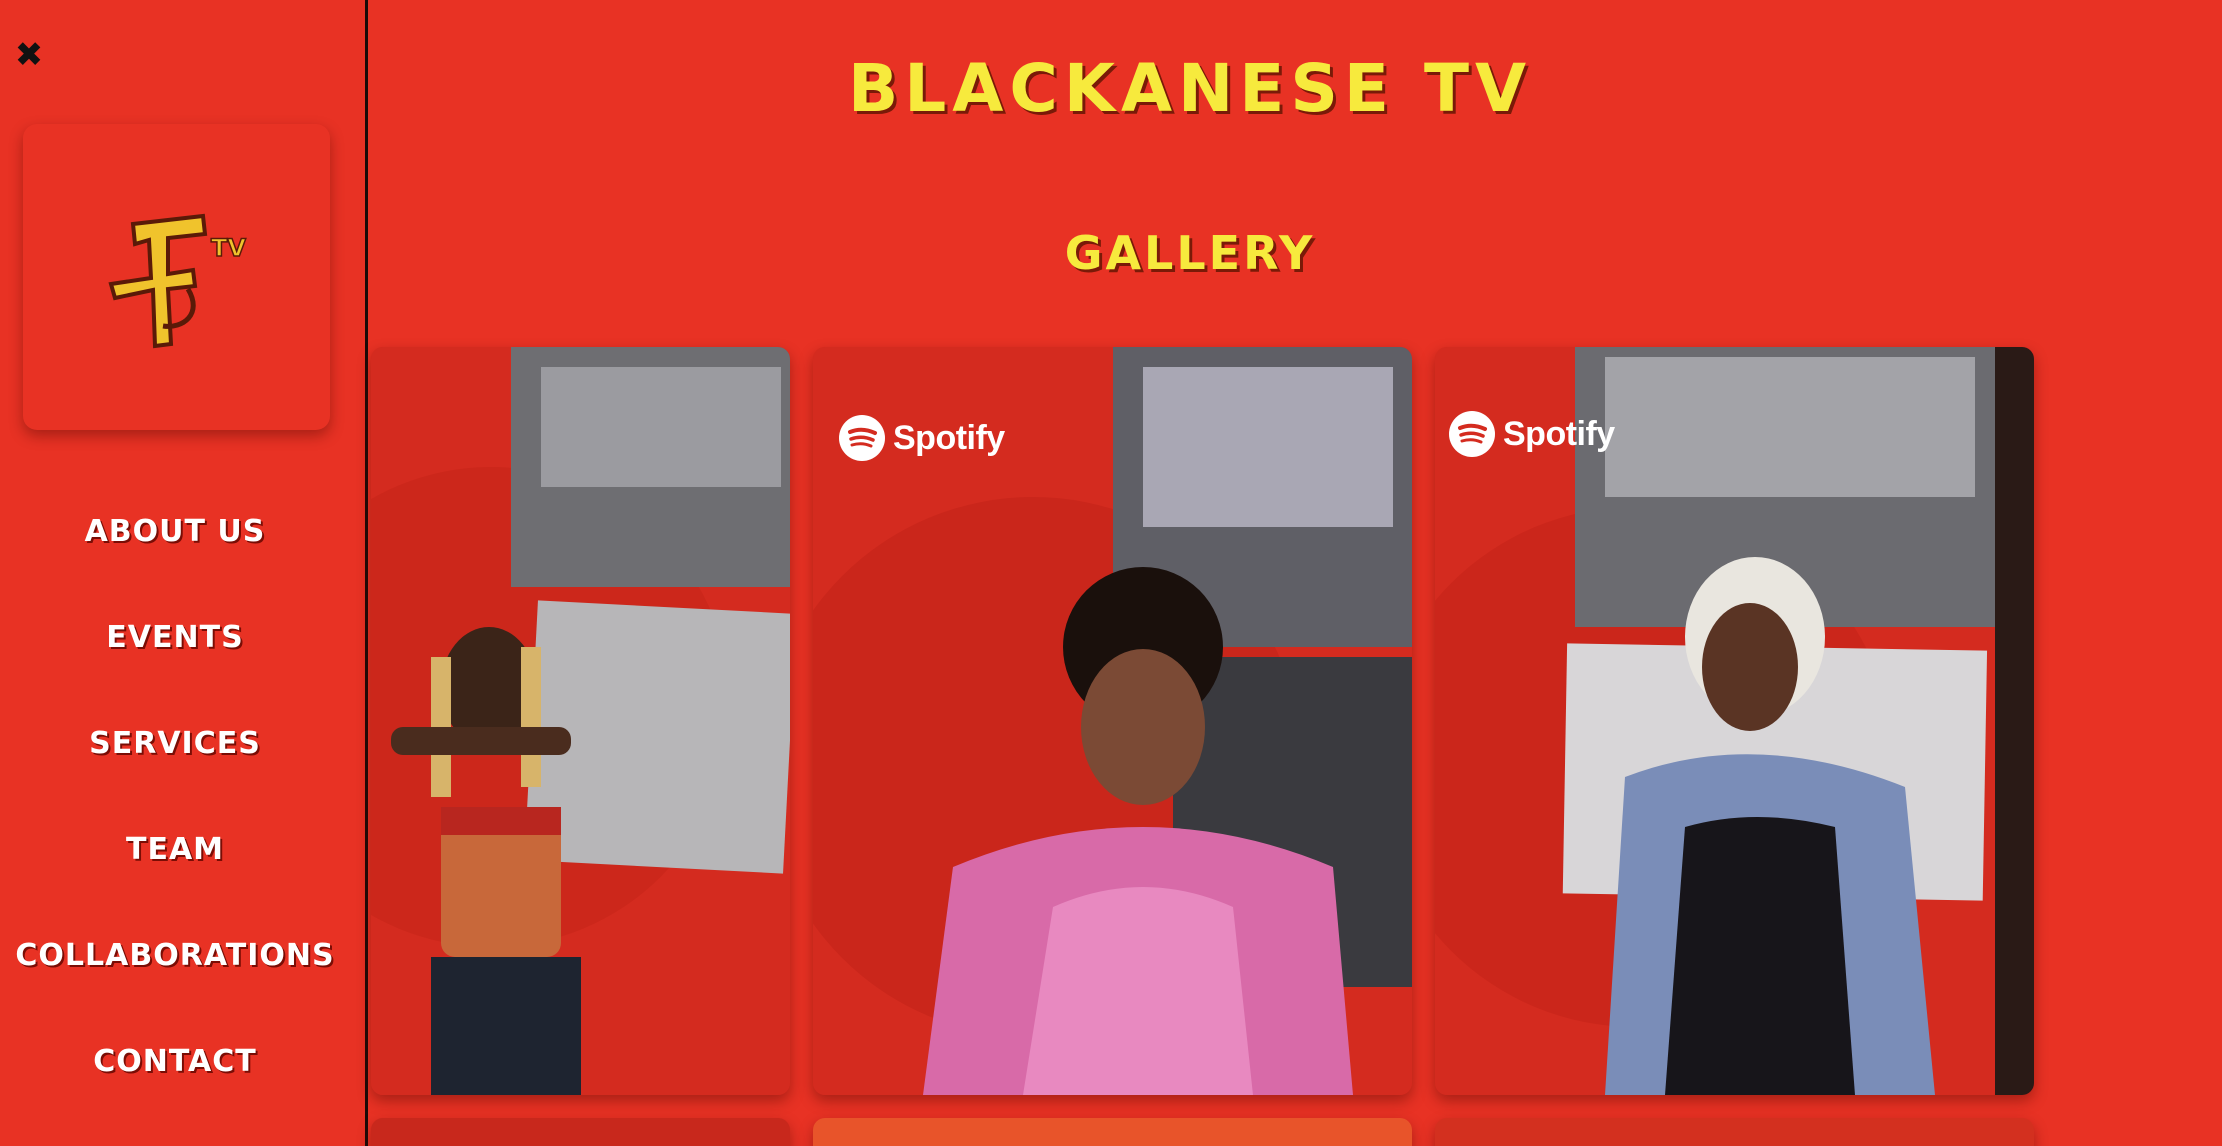 Image resolution: width=2222 pixels, height=1146 pixels. I want to click on photo-image, so click(580, 721).